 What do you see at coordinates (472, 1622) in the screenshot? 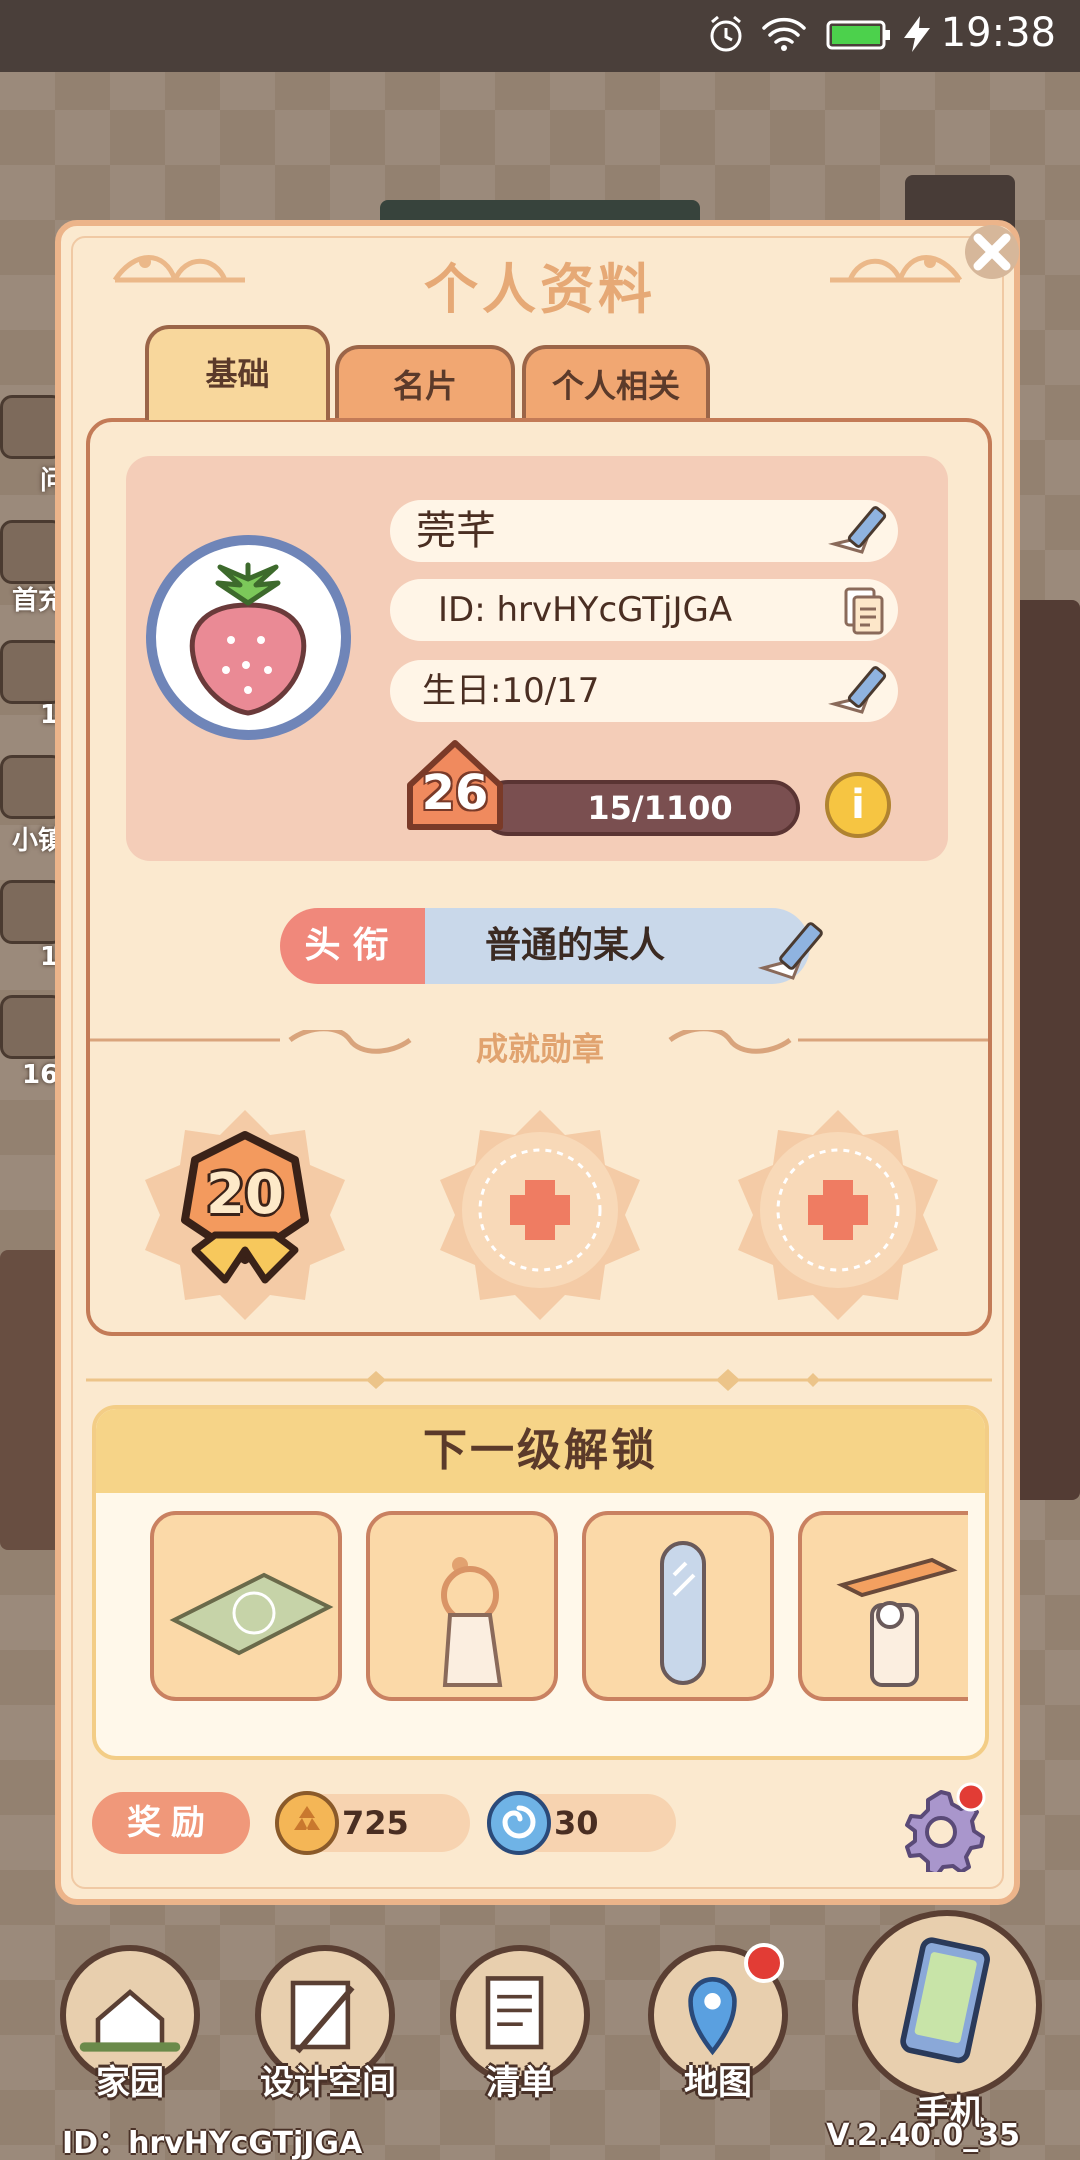
I see `towel-ring-icon` at bounding box center [472, 1622].